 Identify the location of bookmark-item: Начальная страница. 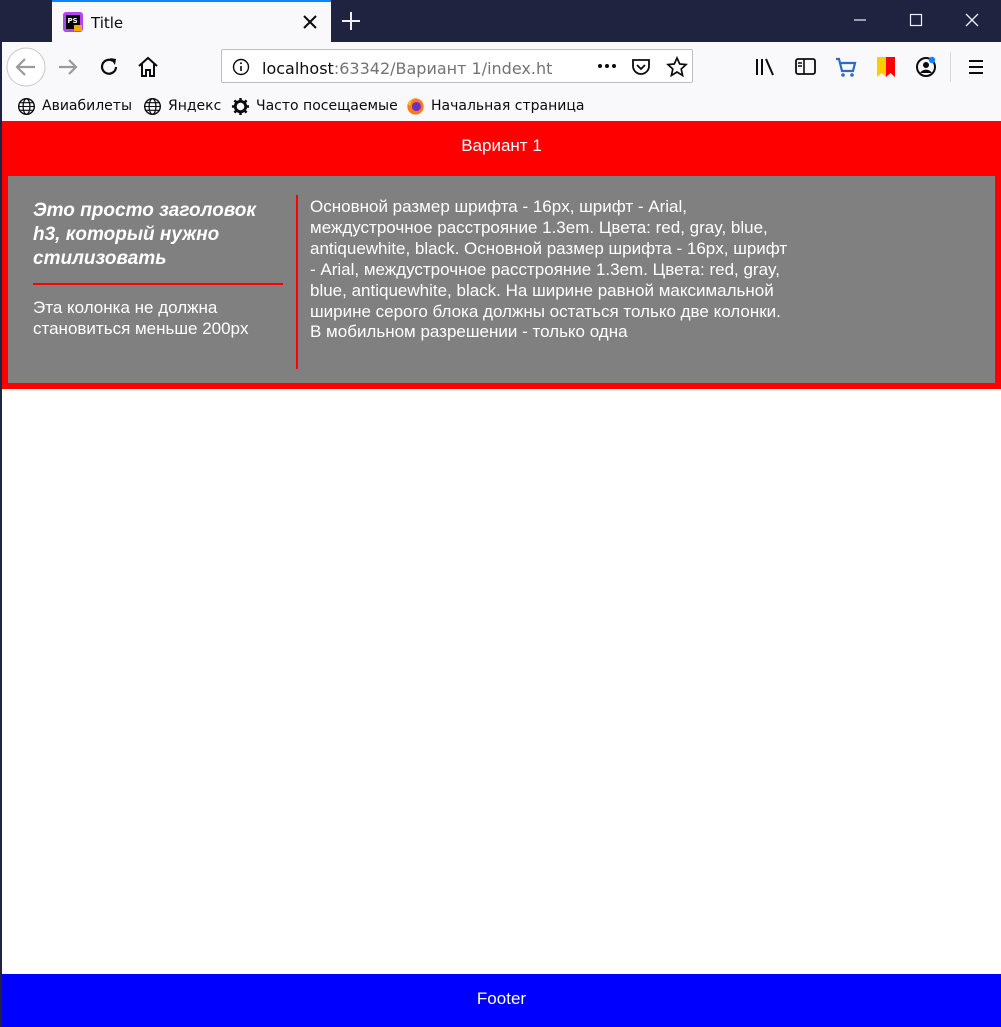
(495, 106).